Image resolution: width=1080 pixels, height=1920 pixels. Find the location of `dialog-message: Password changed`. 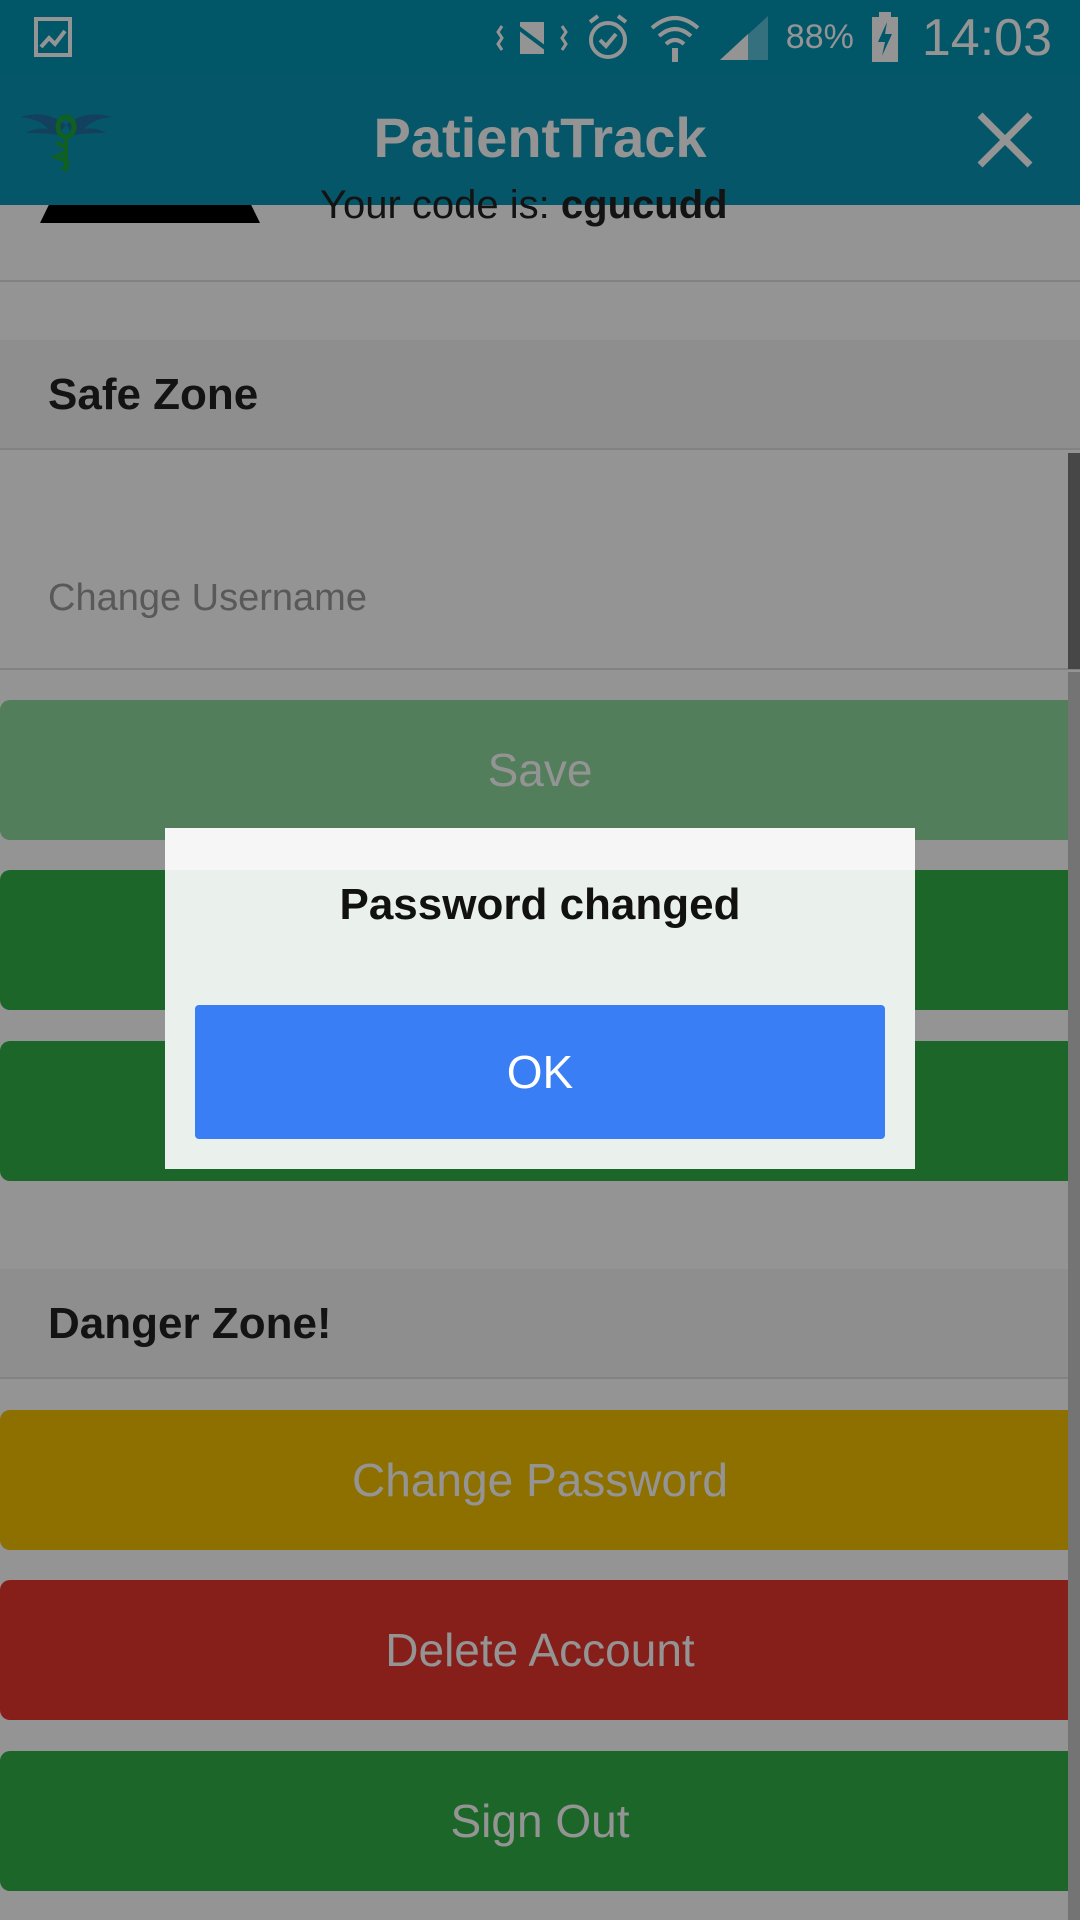

dialog-message: Password changed is located at coordinates (540, 904).